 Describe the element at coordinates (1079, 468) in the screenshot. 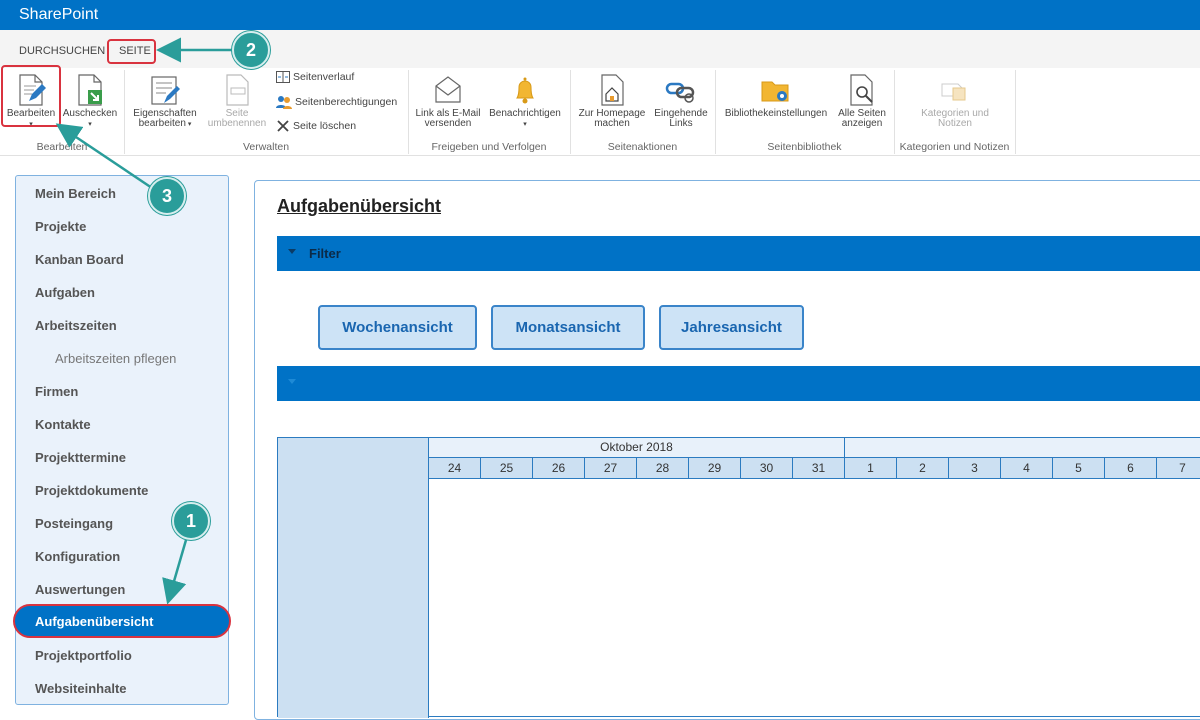

I see `day-header-cell: 5` at that location.